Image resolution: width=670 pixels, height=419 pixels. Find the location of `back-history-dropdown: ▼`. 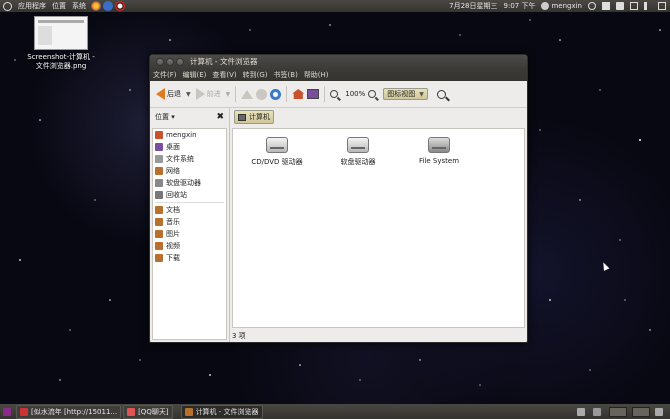

back-history-dropdown: ▼ is located at coordinates (188, 94).